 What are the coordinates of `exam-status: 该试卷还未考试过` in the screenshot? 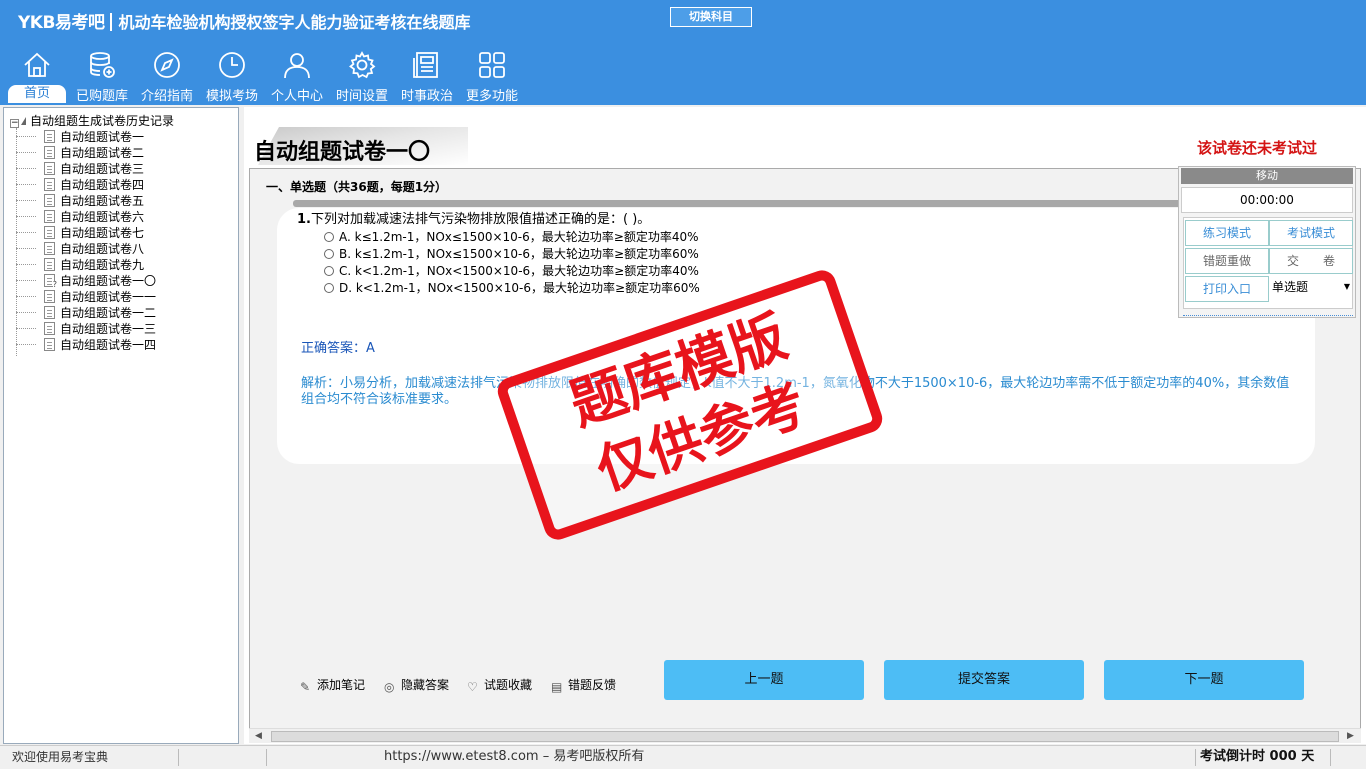 It's located at (1257, 148).